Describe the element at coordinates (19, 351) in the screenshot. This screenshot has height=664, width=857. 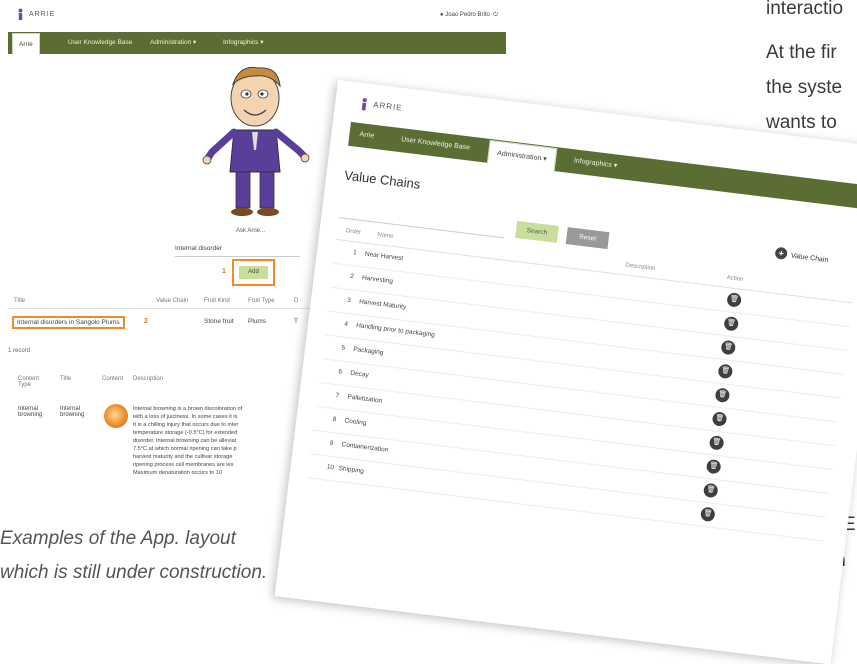
I see `records-count: 1 record` at that location.